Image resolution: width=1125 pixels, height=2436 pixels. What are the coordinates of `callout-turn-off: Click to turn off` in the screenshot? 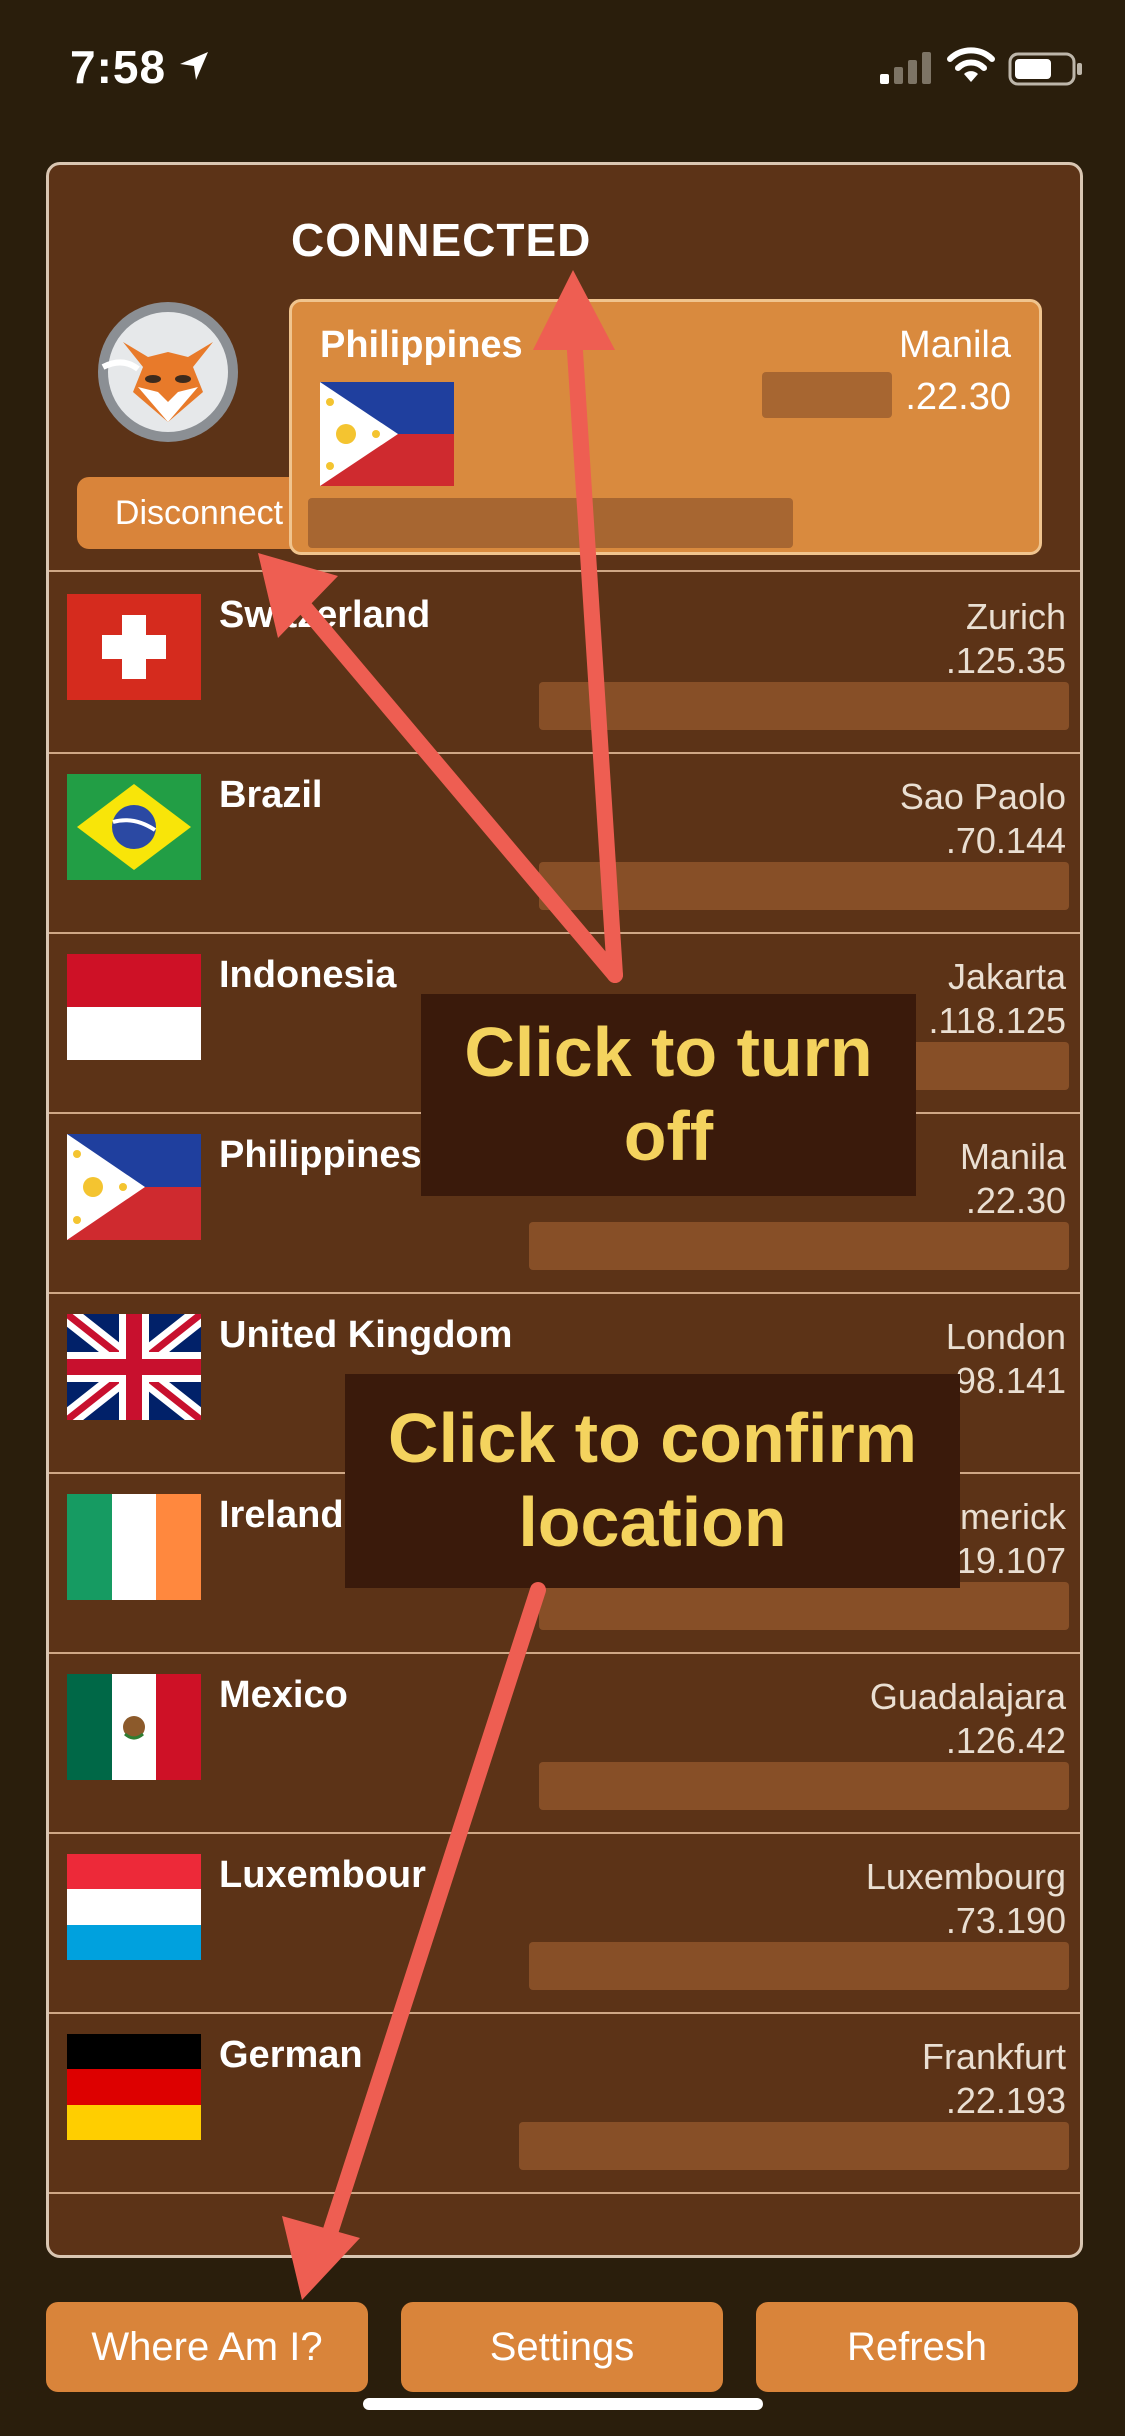 It's located at (668, 1095).